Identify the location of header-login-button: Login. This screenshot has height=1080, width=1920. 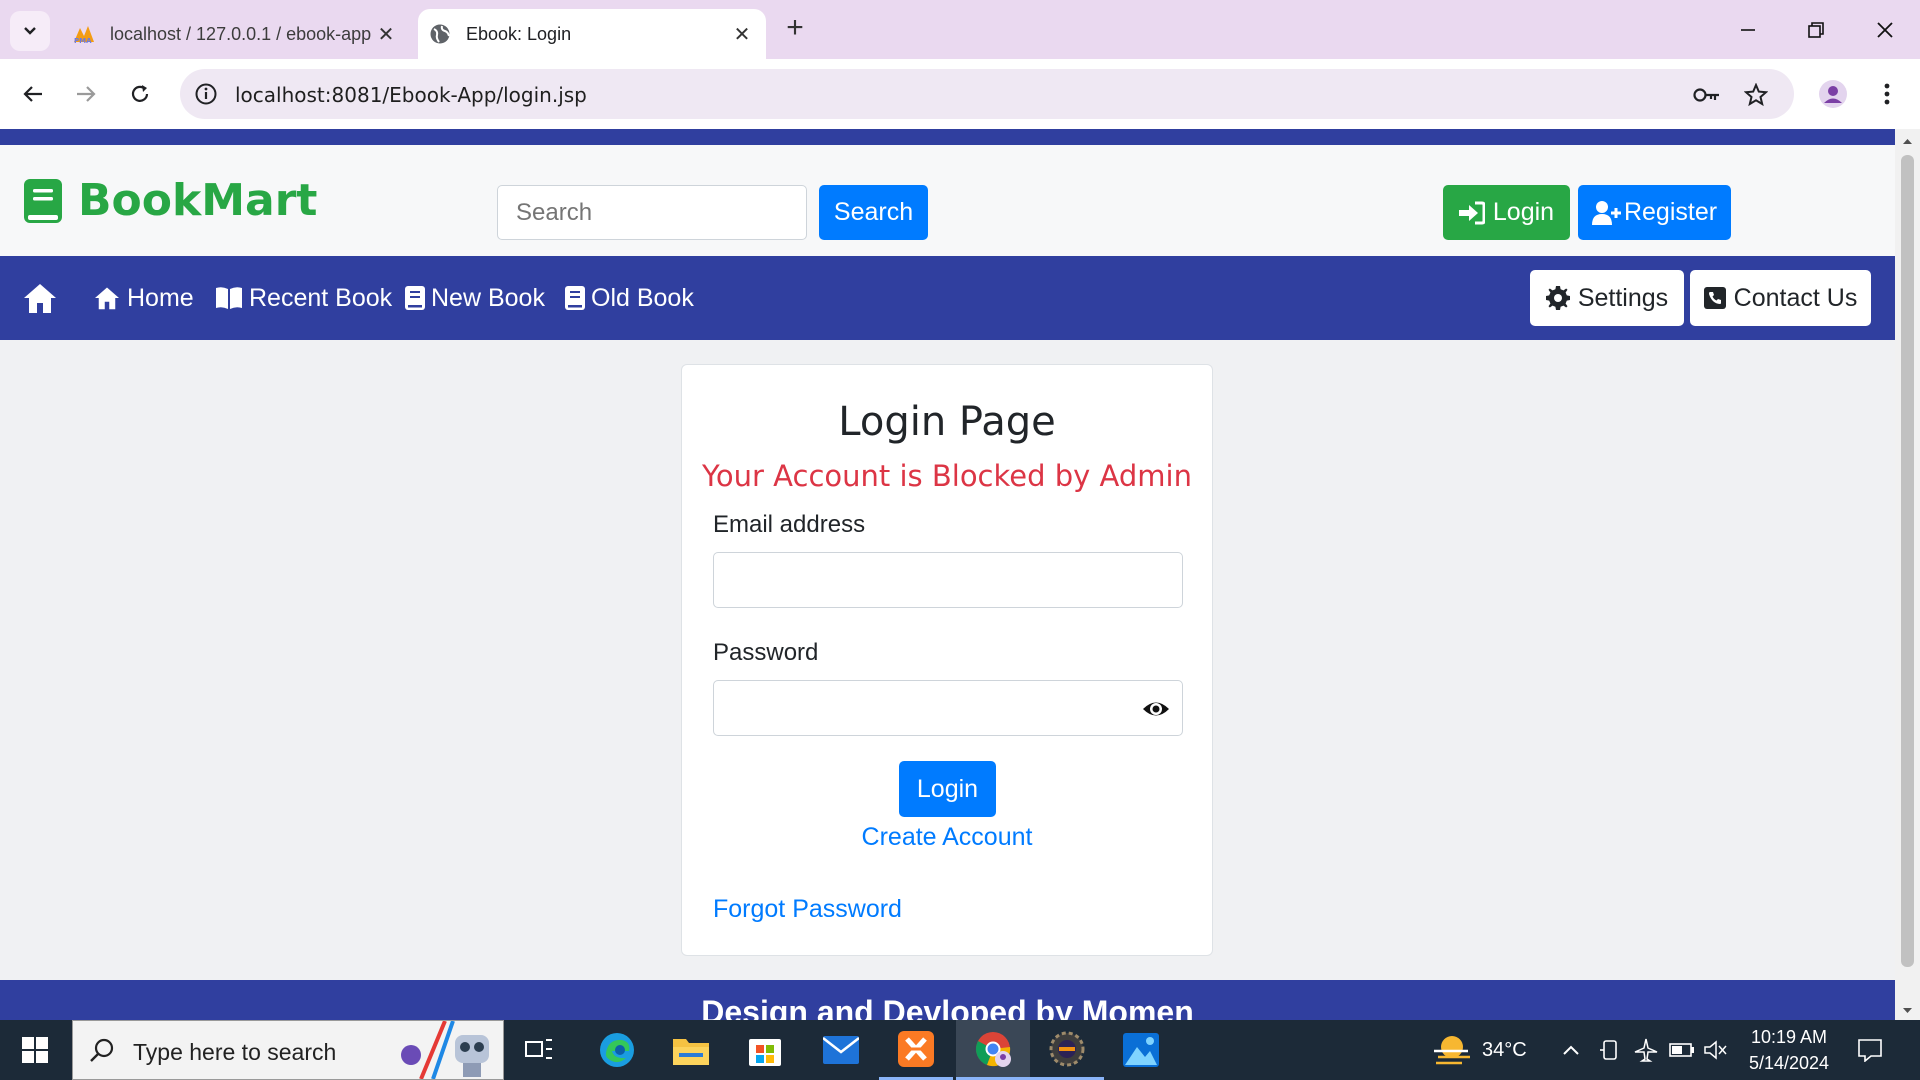
(1506, 212).